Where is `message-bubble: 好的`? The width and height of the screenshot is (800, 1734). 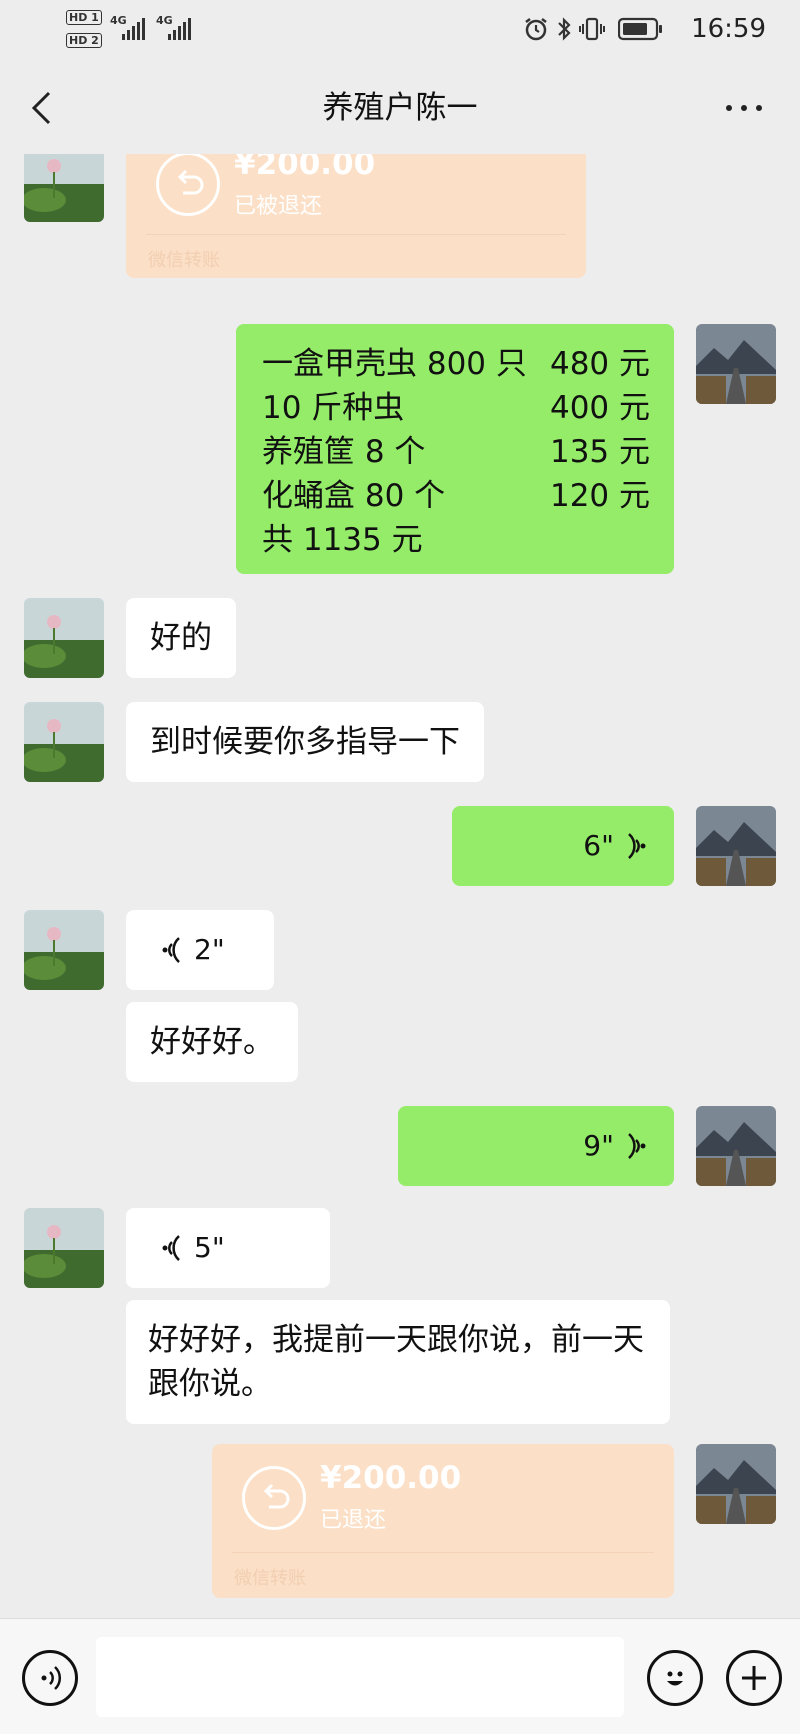
message-bubble: 好的 is located at coordinates (181, 638).